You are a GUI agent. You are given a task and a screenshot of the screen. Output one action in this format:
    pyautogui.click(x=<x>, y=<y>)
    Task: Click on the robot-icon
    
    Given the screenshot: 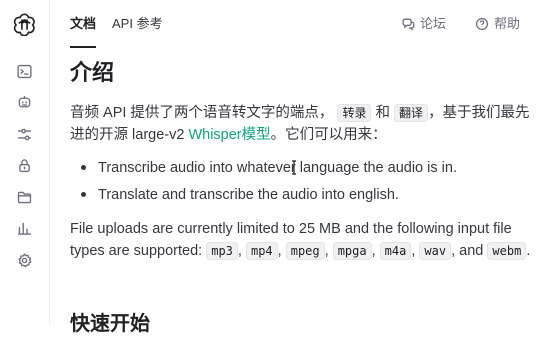 What is the action you would take?
    pyautogui.click(x=24, y=102)
    